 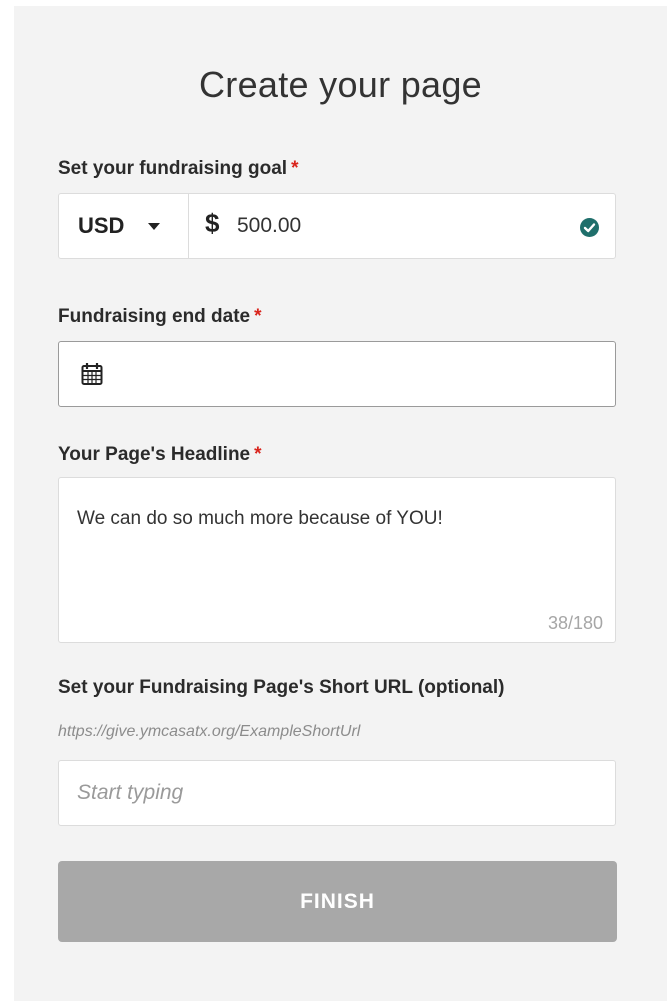 I want to click on currency-select: USD, so click(x=124, y=226).